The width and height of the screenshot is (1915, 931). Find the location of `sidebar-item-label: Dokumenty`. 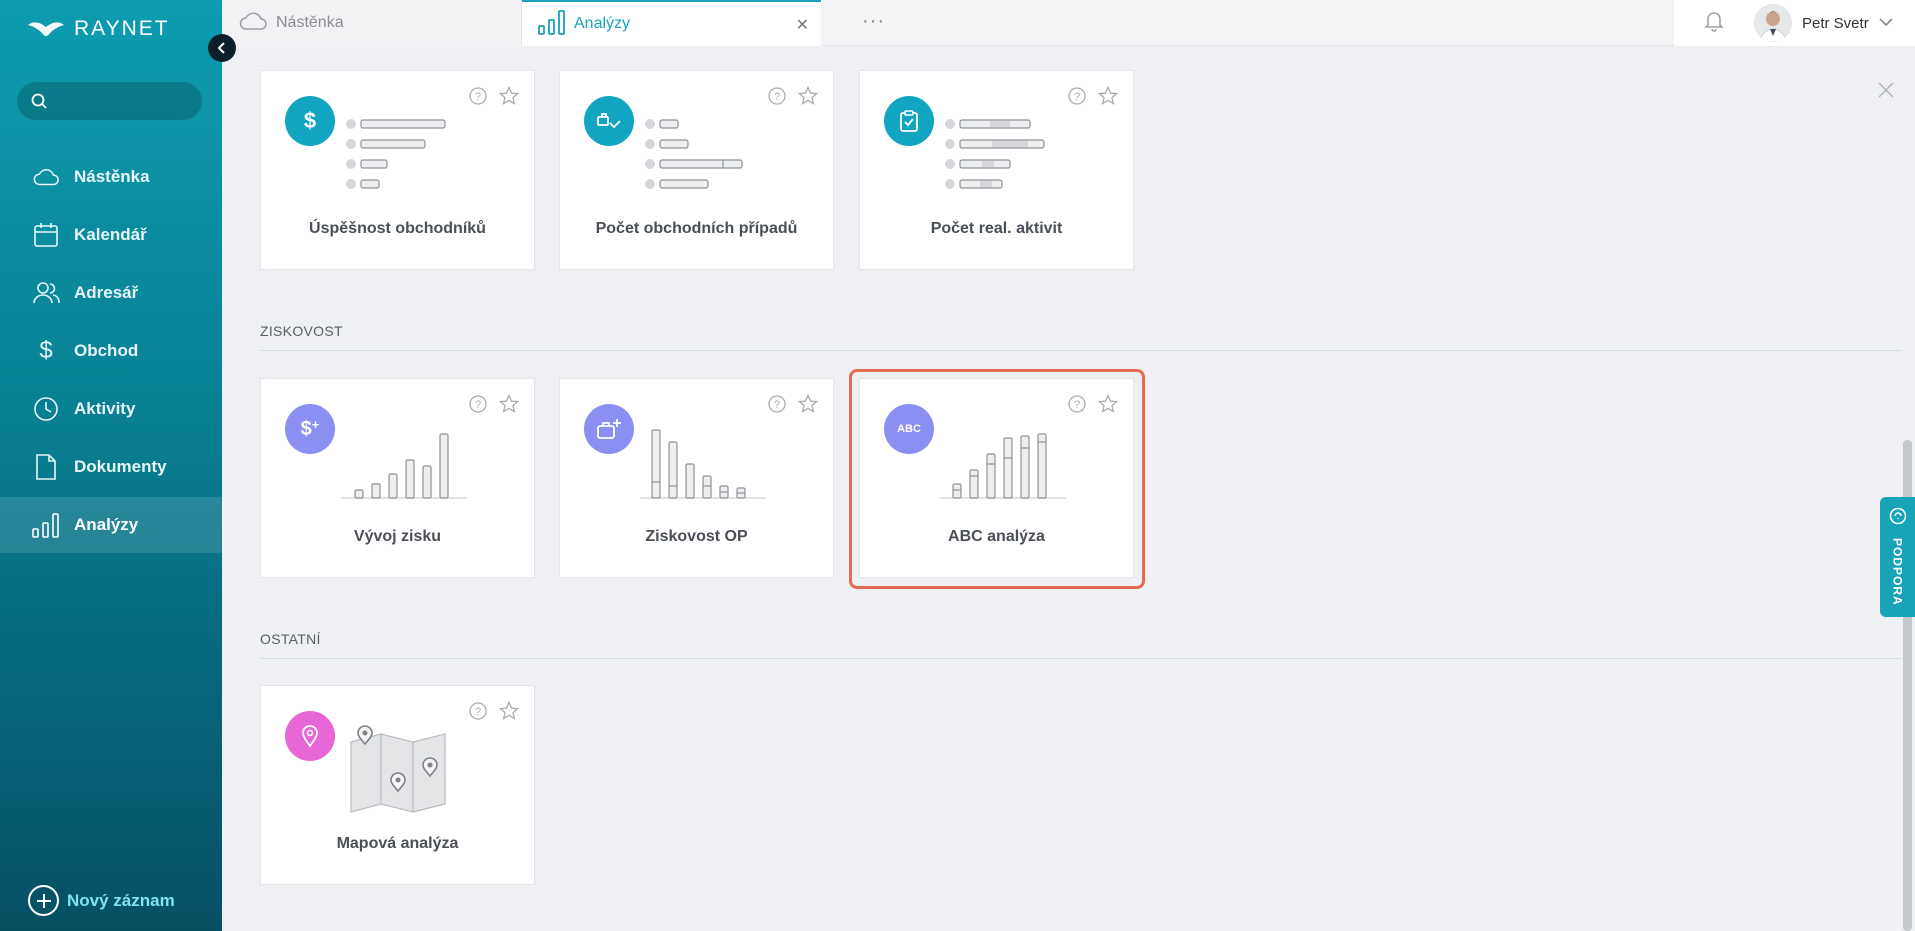

sidebar-item-label: Dokumenty is located at coordinates (120, 466).